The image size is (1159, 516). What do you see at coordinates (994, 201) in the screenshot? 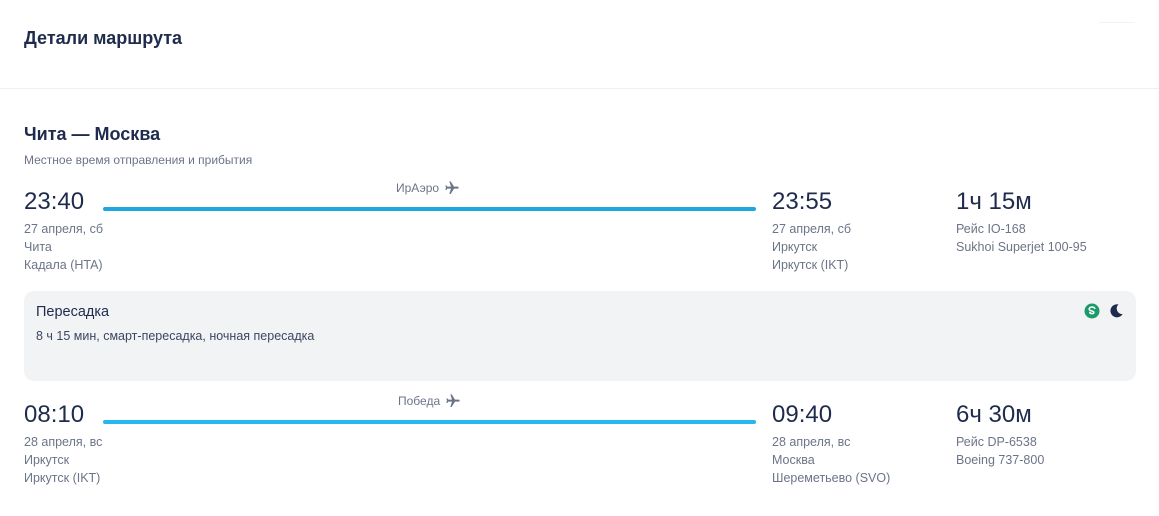
I see `flight-duration: 1ч 15м` at bounding box center [994, 201].